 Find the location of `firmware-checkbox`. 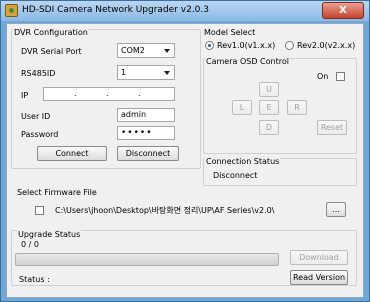

firmware-checkbox is located at coordinates (39, 210).